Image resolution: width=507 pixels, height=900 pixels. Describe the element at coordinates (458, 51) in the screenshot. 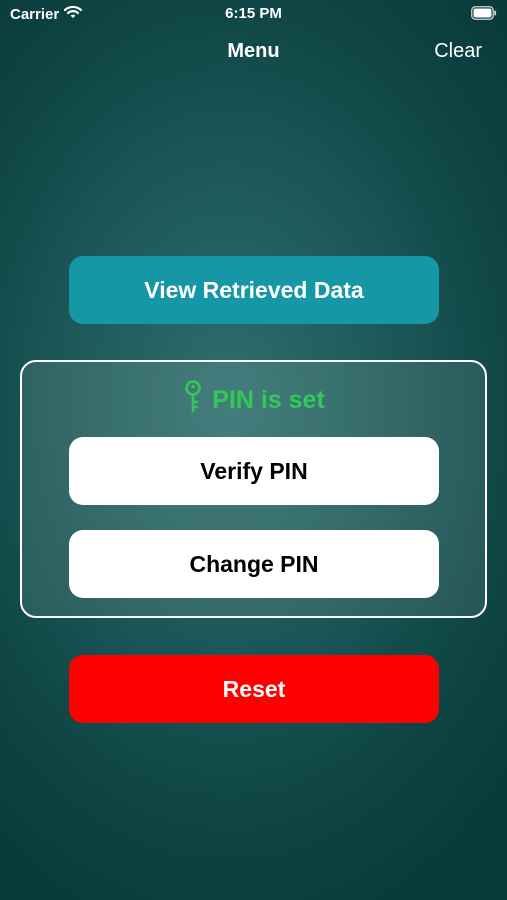

I see `clear-button: Clear` at that location.